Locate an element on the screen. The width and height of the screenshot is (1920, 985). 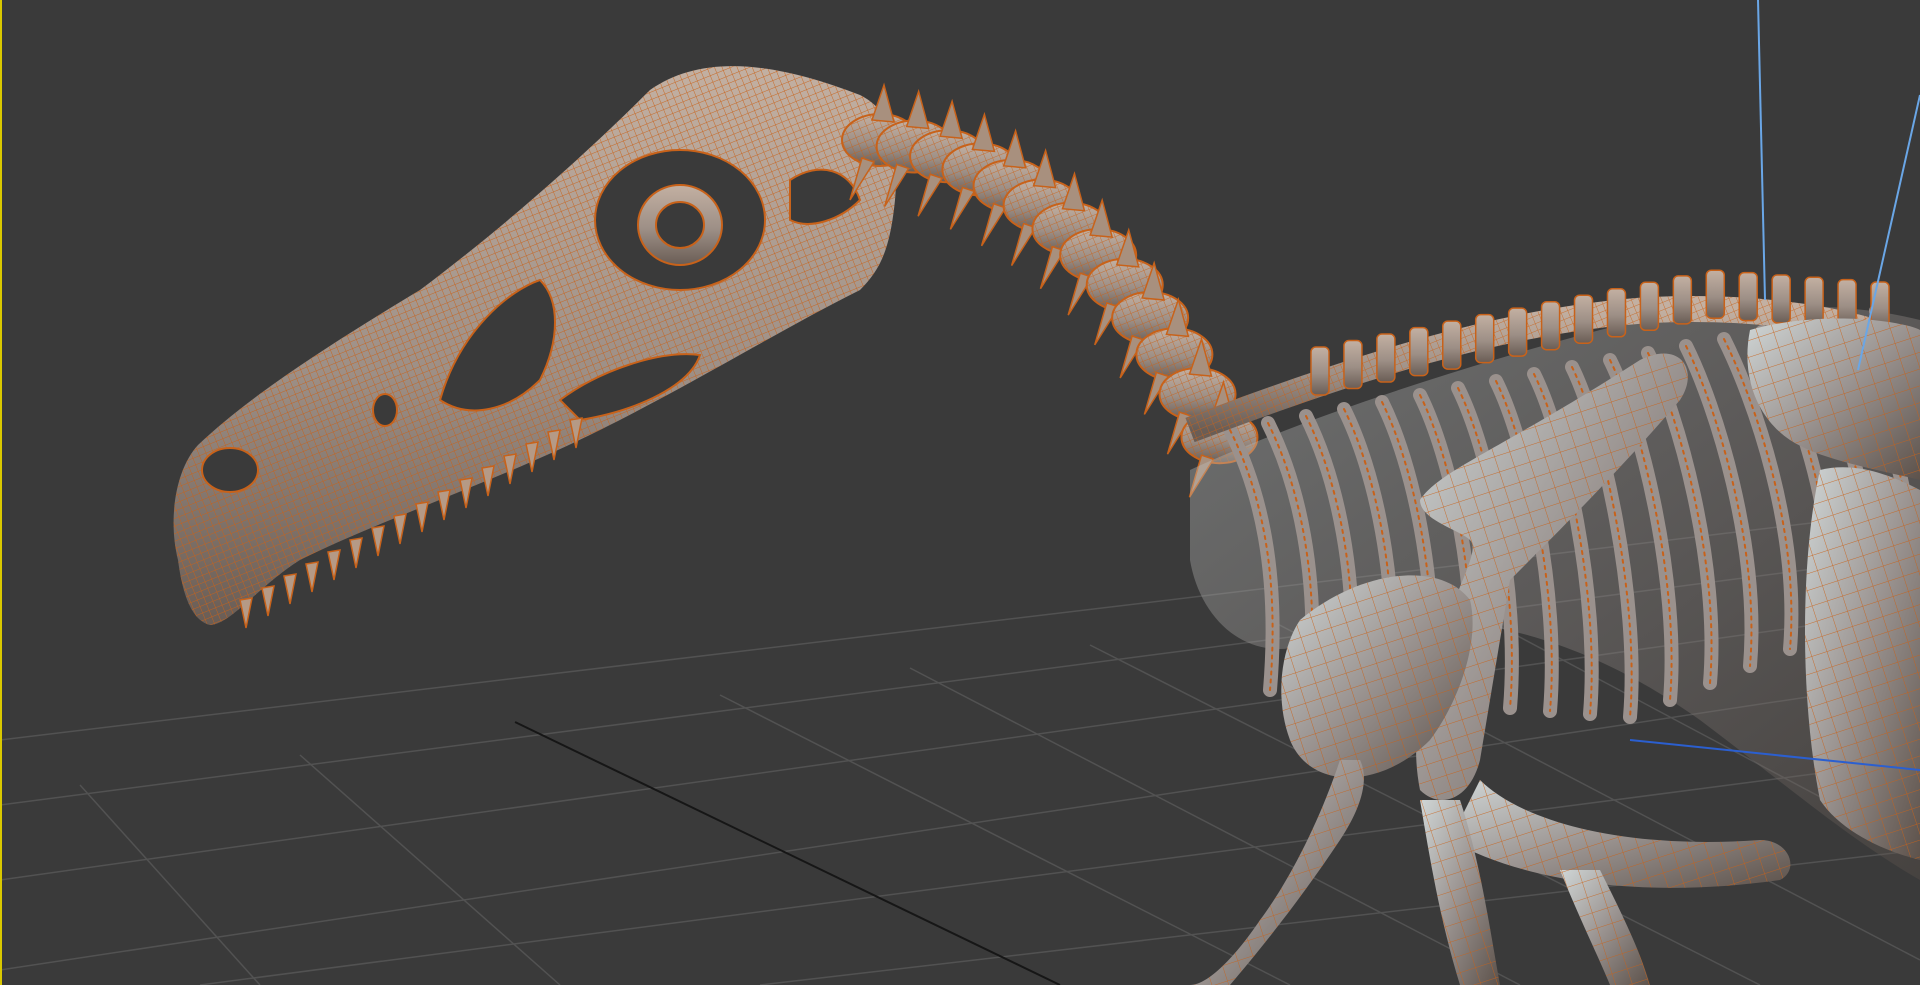
transform-gizmo-z-axis is located at coordinates (1761, 150).